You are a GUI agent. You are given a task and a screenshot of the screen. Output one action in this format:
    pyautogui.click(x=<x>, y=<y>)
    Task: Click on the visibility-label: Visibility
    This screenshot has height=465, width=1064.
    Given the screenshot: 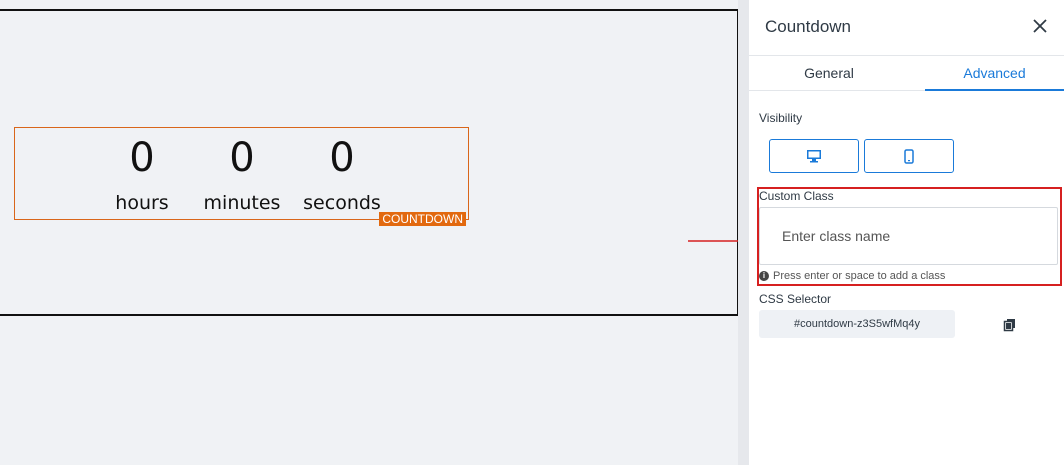 What is the action you would take?
    pyautogui.click(x=781, y=118)
    